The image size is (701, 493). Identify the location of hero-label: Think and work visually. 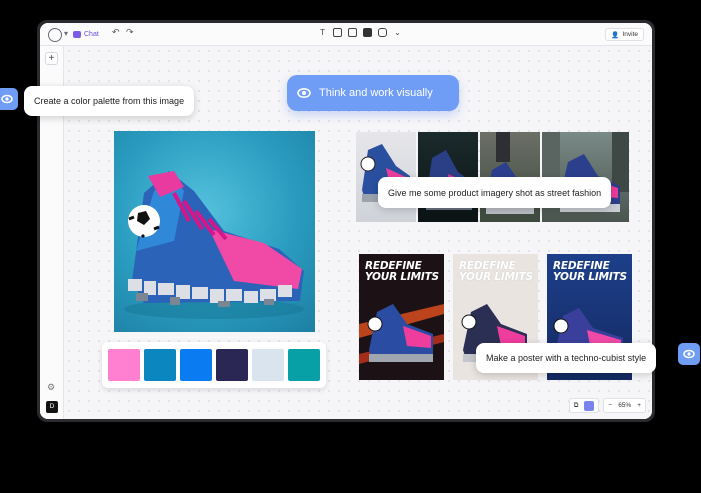
(376, 93).